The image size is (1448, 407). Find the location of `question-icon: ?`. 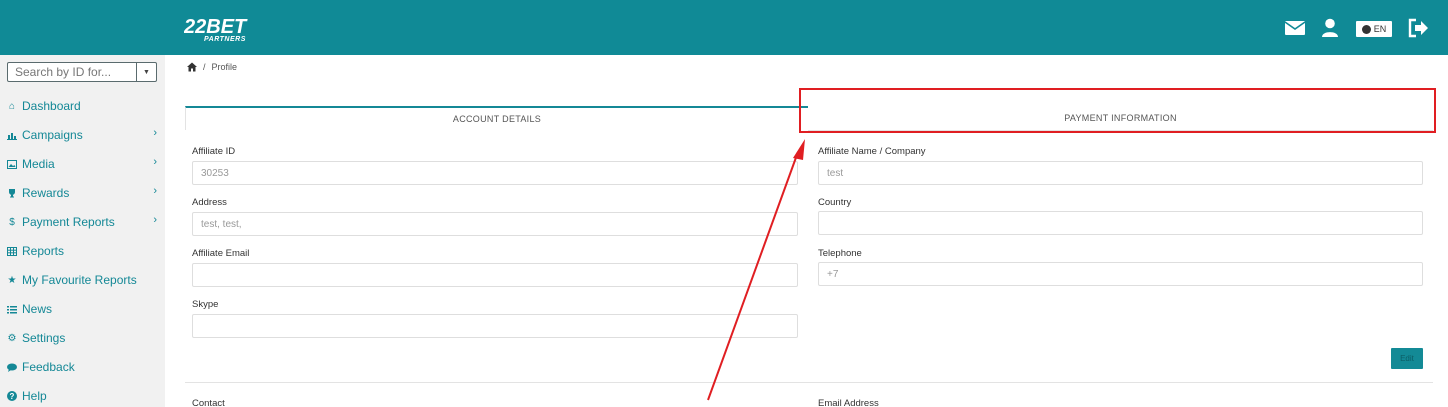

question-icon: ? is located at coordinates (12, 396).